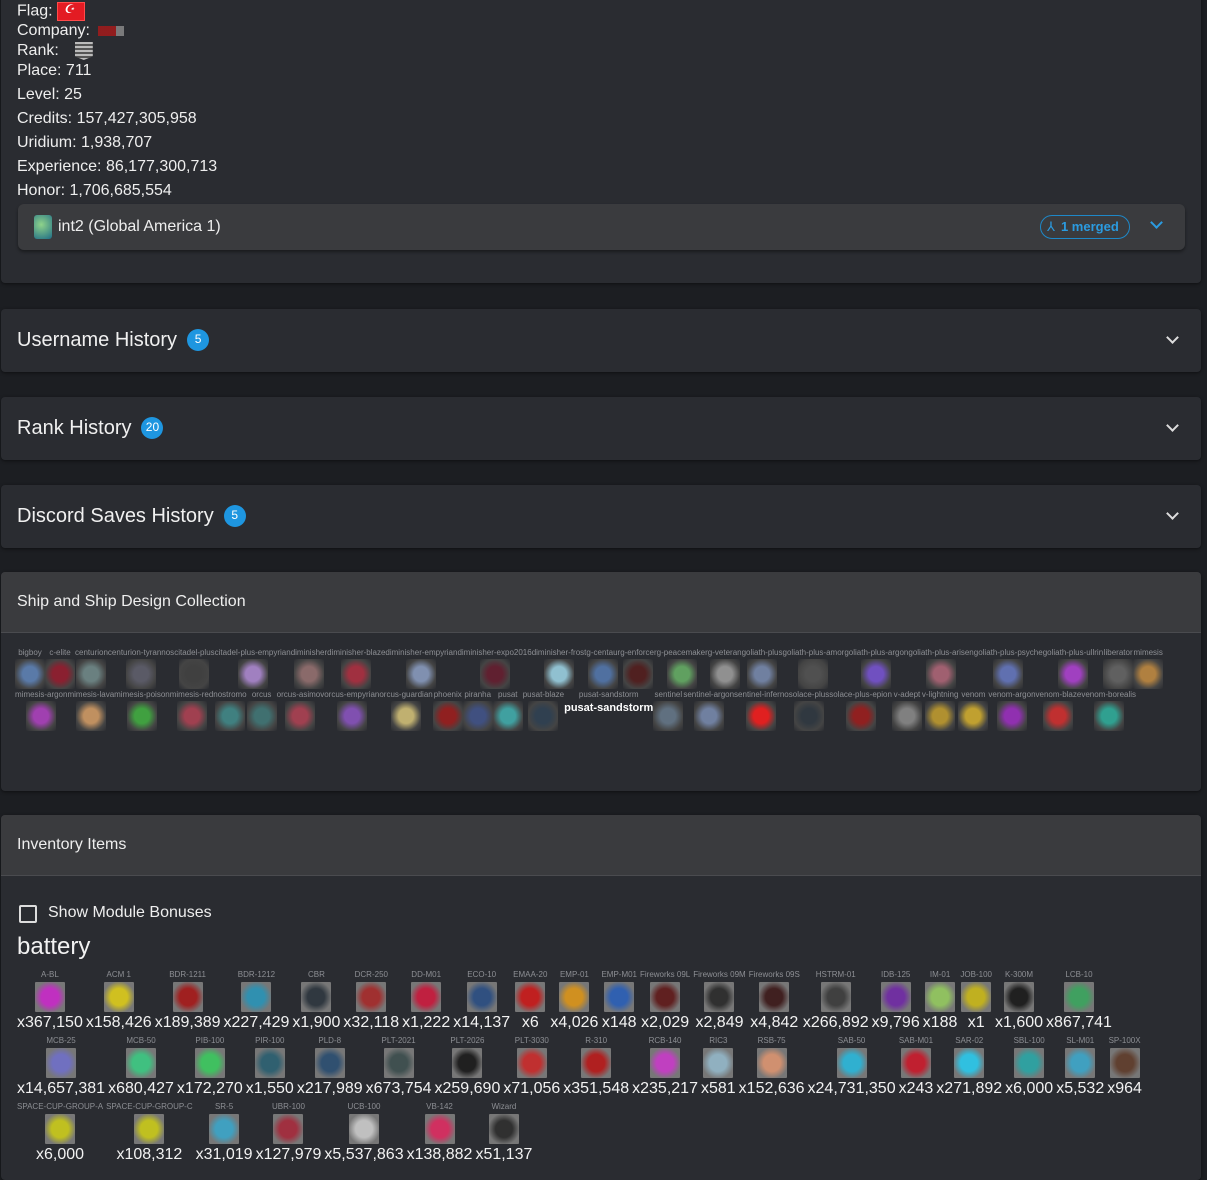  Describe the element at coordinates (809, 711) in the screenshot. I see `ship-item: solace-plus` at that location.